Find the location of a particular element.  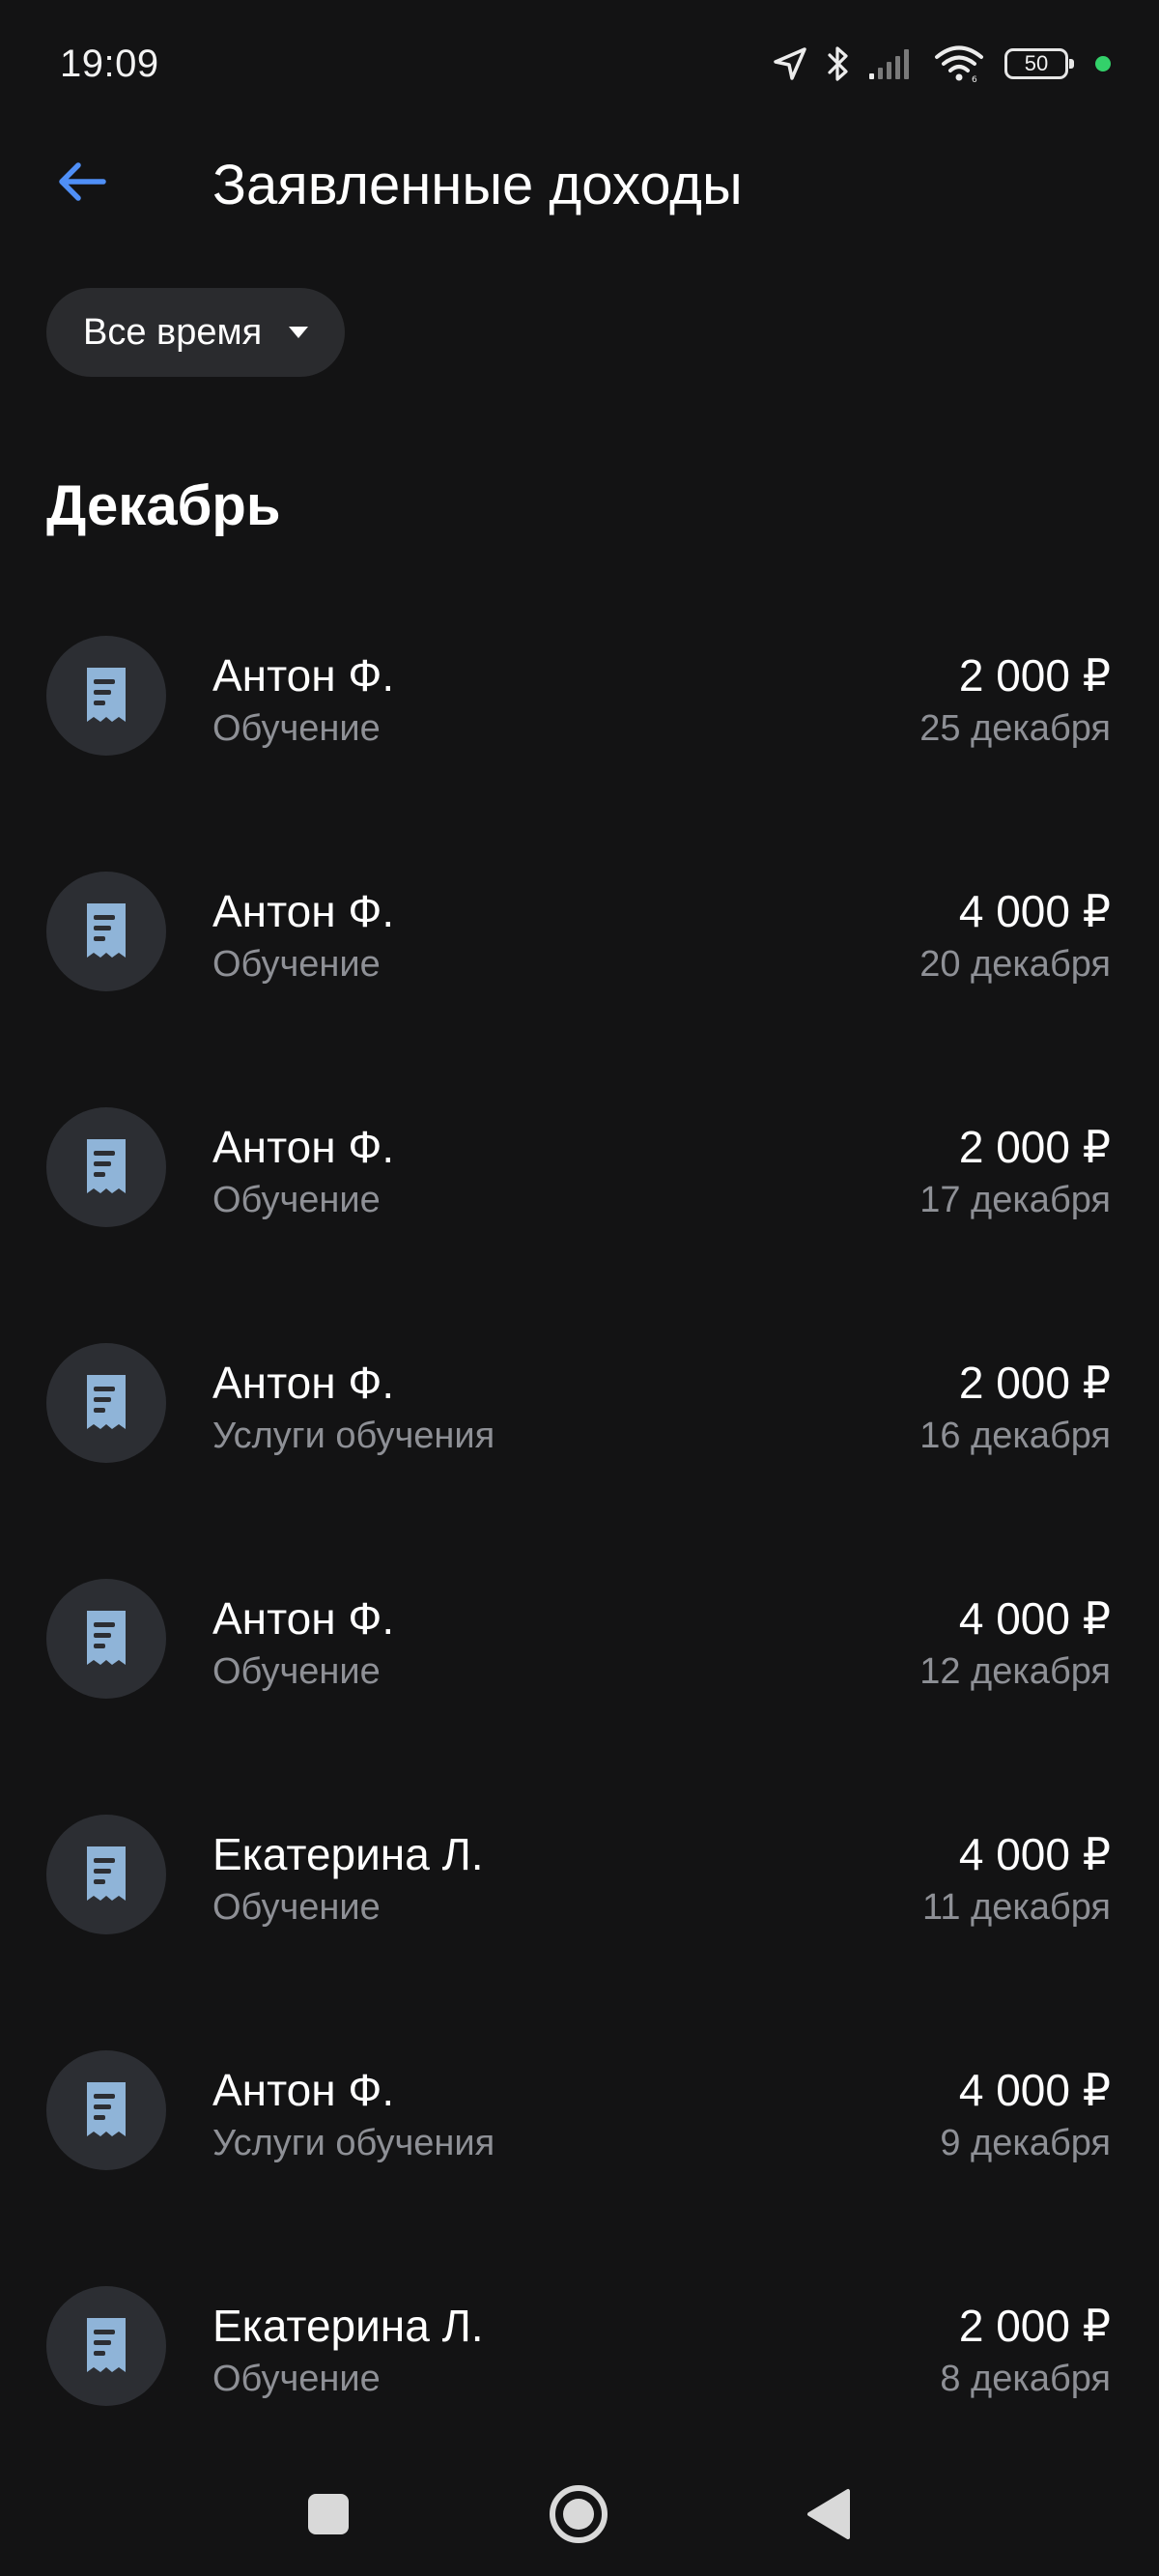

income-item: Антон Ф. Обучение 2 000 ₽ 17 декабря is located at coordinates (579, 1148).